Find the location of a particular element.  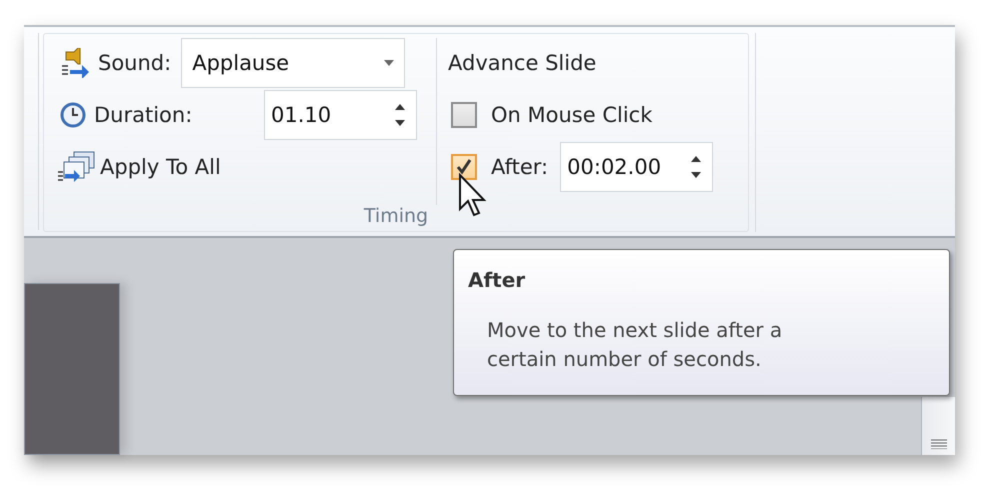

duration-spinbox: 01.10 is located at coordinates (340, 115).